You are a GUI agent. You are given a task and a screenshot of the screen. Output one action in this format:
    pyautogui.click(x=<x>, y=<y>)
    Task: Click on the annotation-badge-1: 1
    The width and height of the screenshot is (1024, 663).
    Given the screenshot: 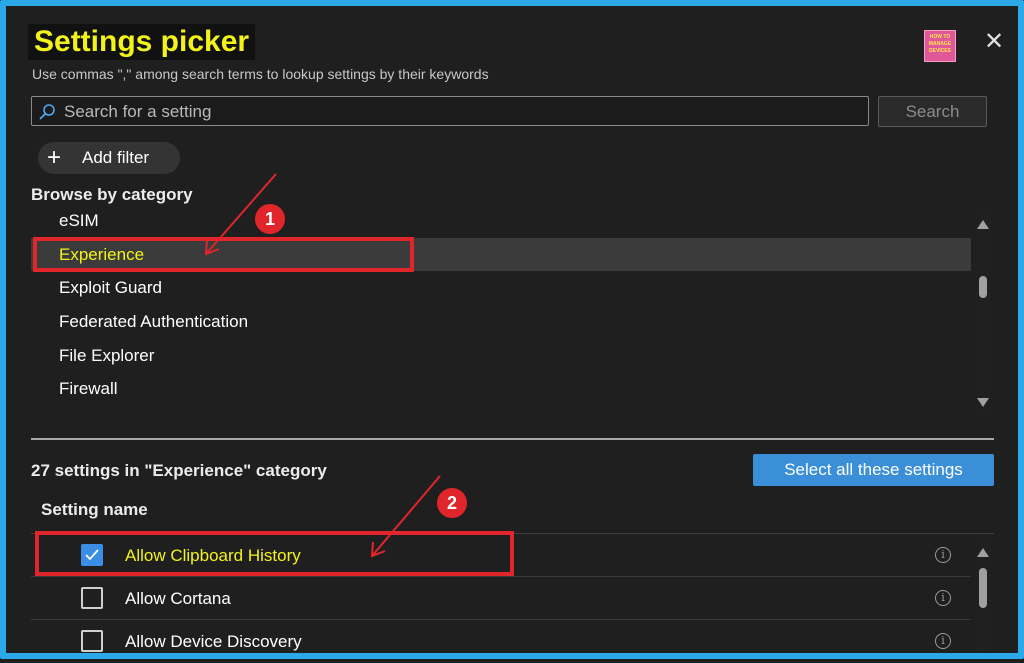 What is the action you would take?
    pyautogui.click(x=270, y=219)
    